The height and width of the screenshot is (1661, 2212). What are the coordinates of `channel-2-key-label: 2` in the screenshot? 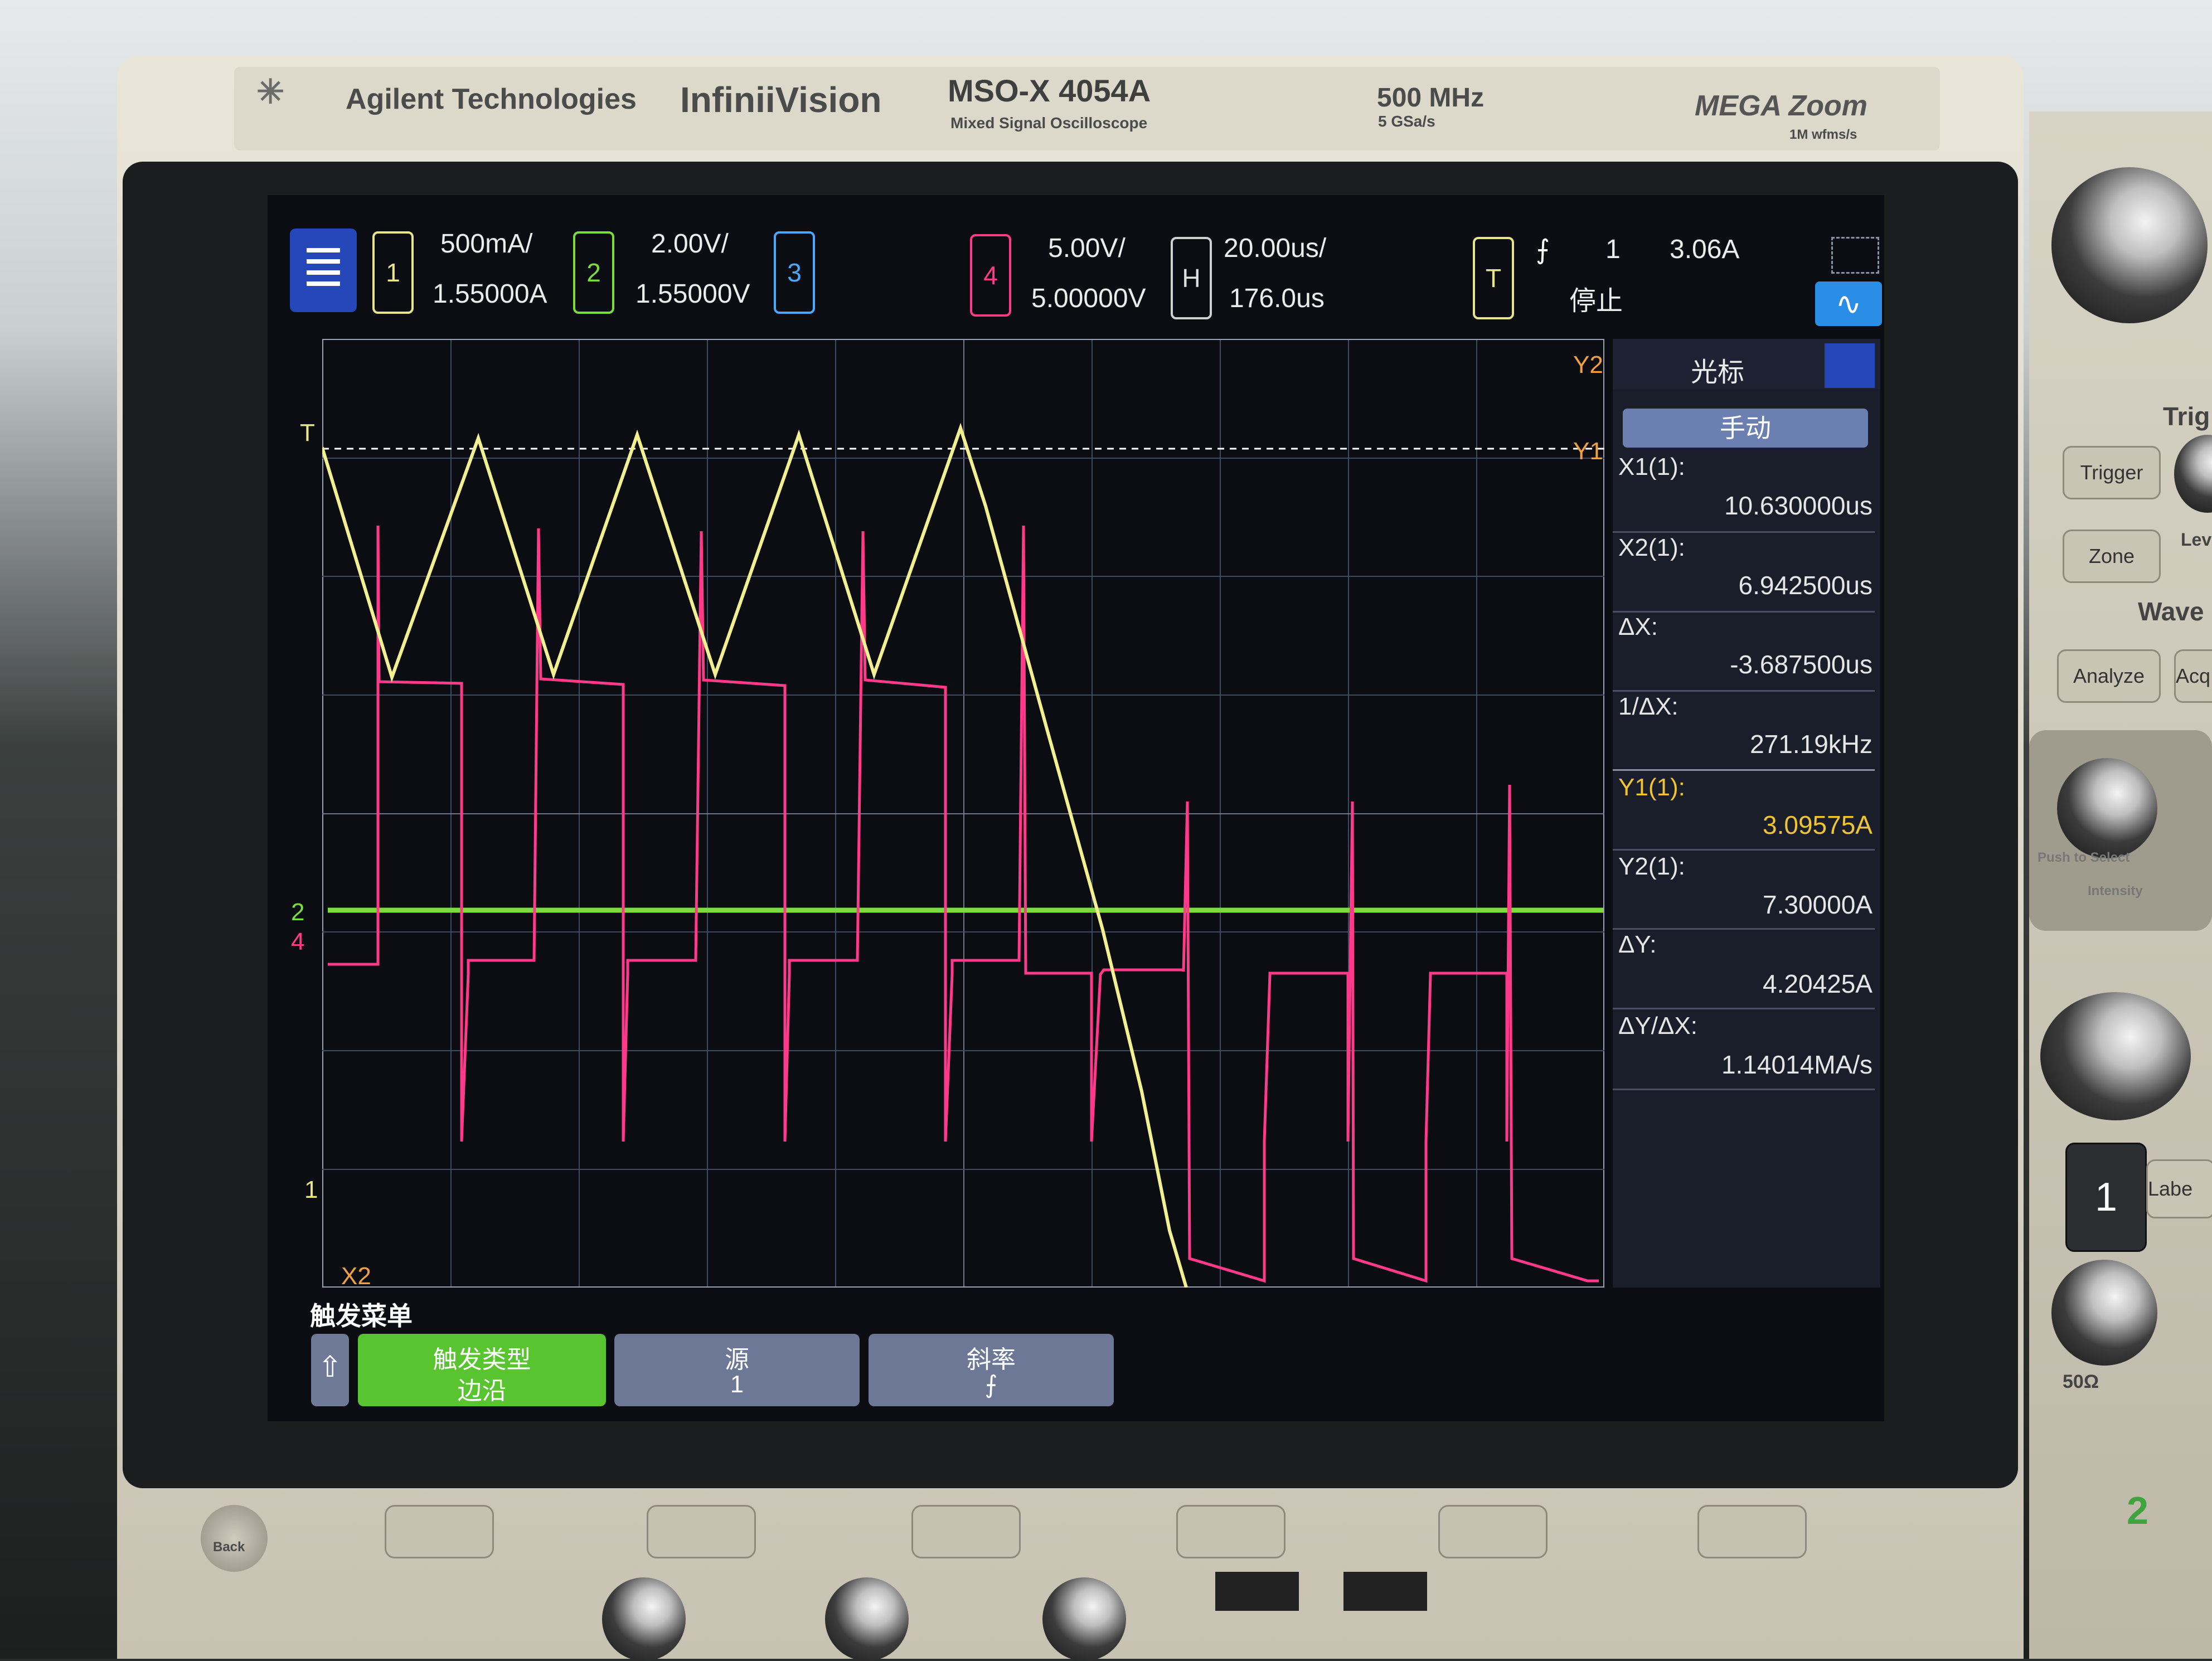 It's located at (2137, 1511).